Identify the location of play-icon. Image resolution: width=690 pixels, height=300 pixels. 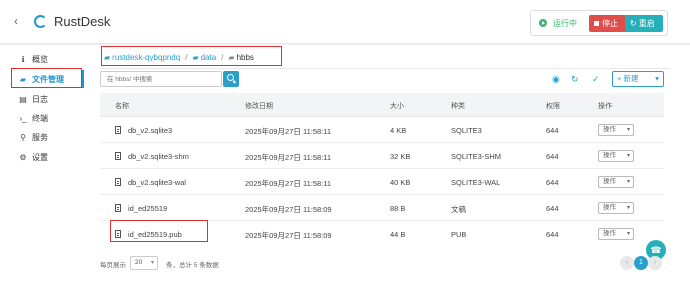
(543, 23).